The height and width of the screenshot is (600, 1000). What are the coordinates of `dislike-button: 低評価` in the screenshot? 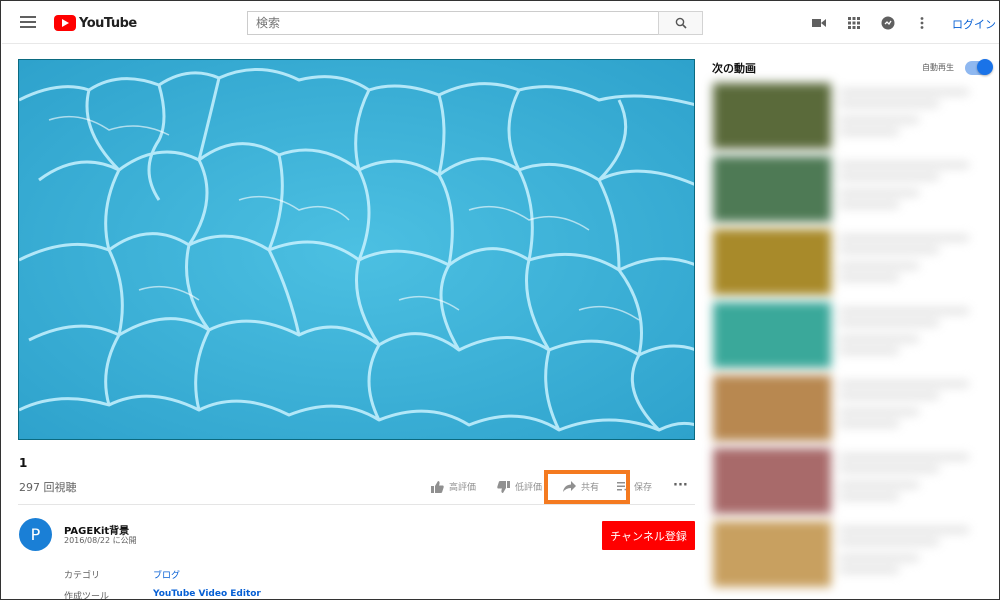 It's located at (519, 486).